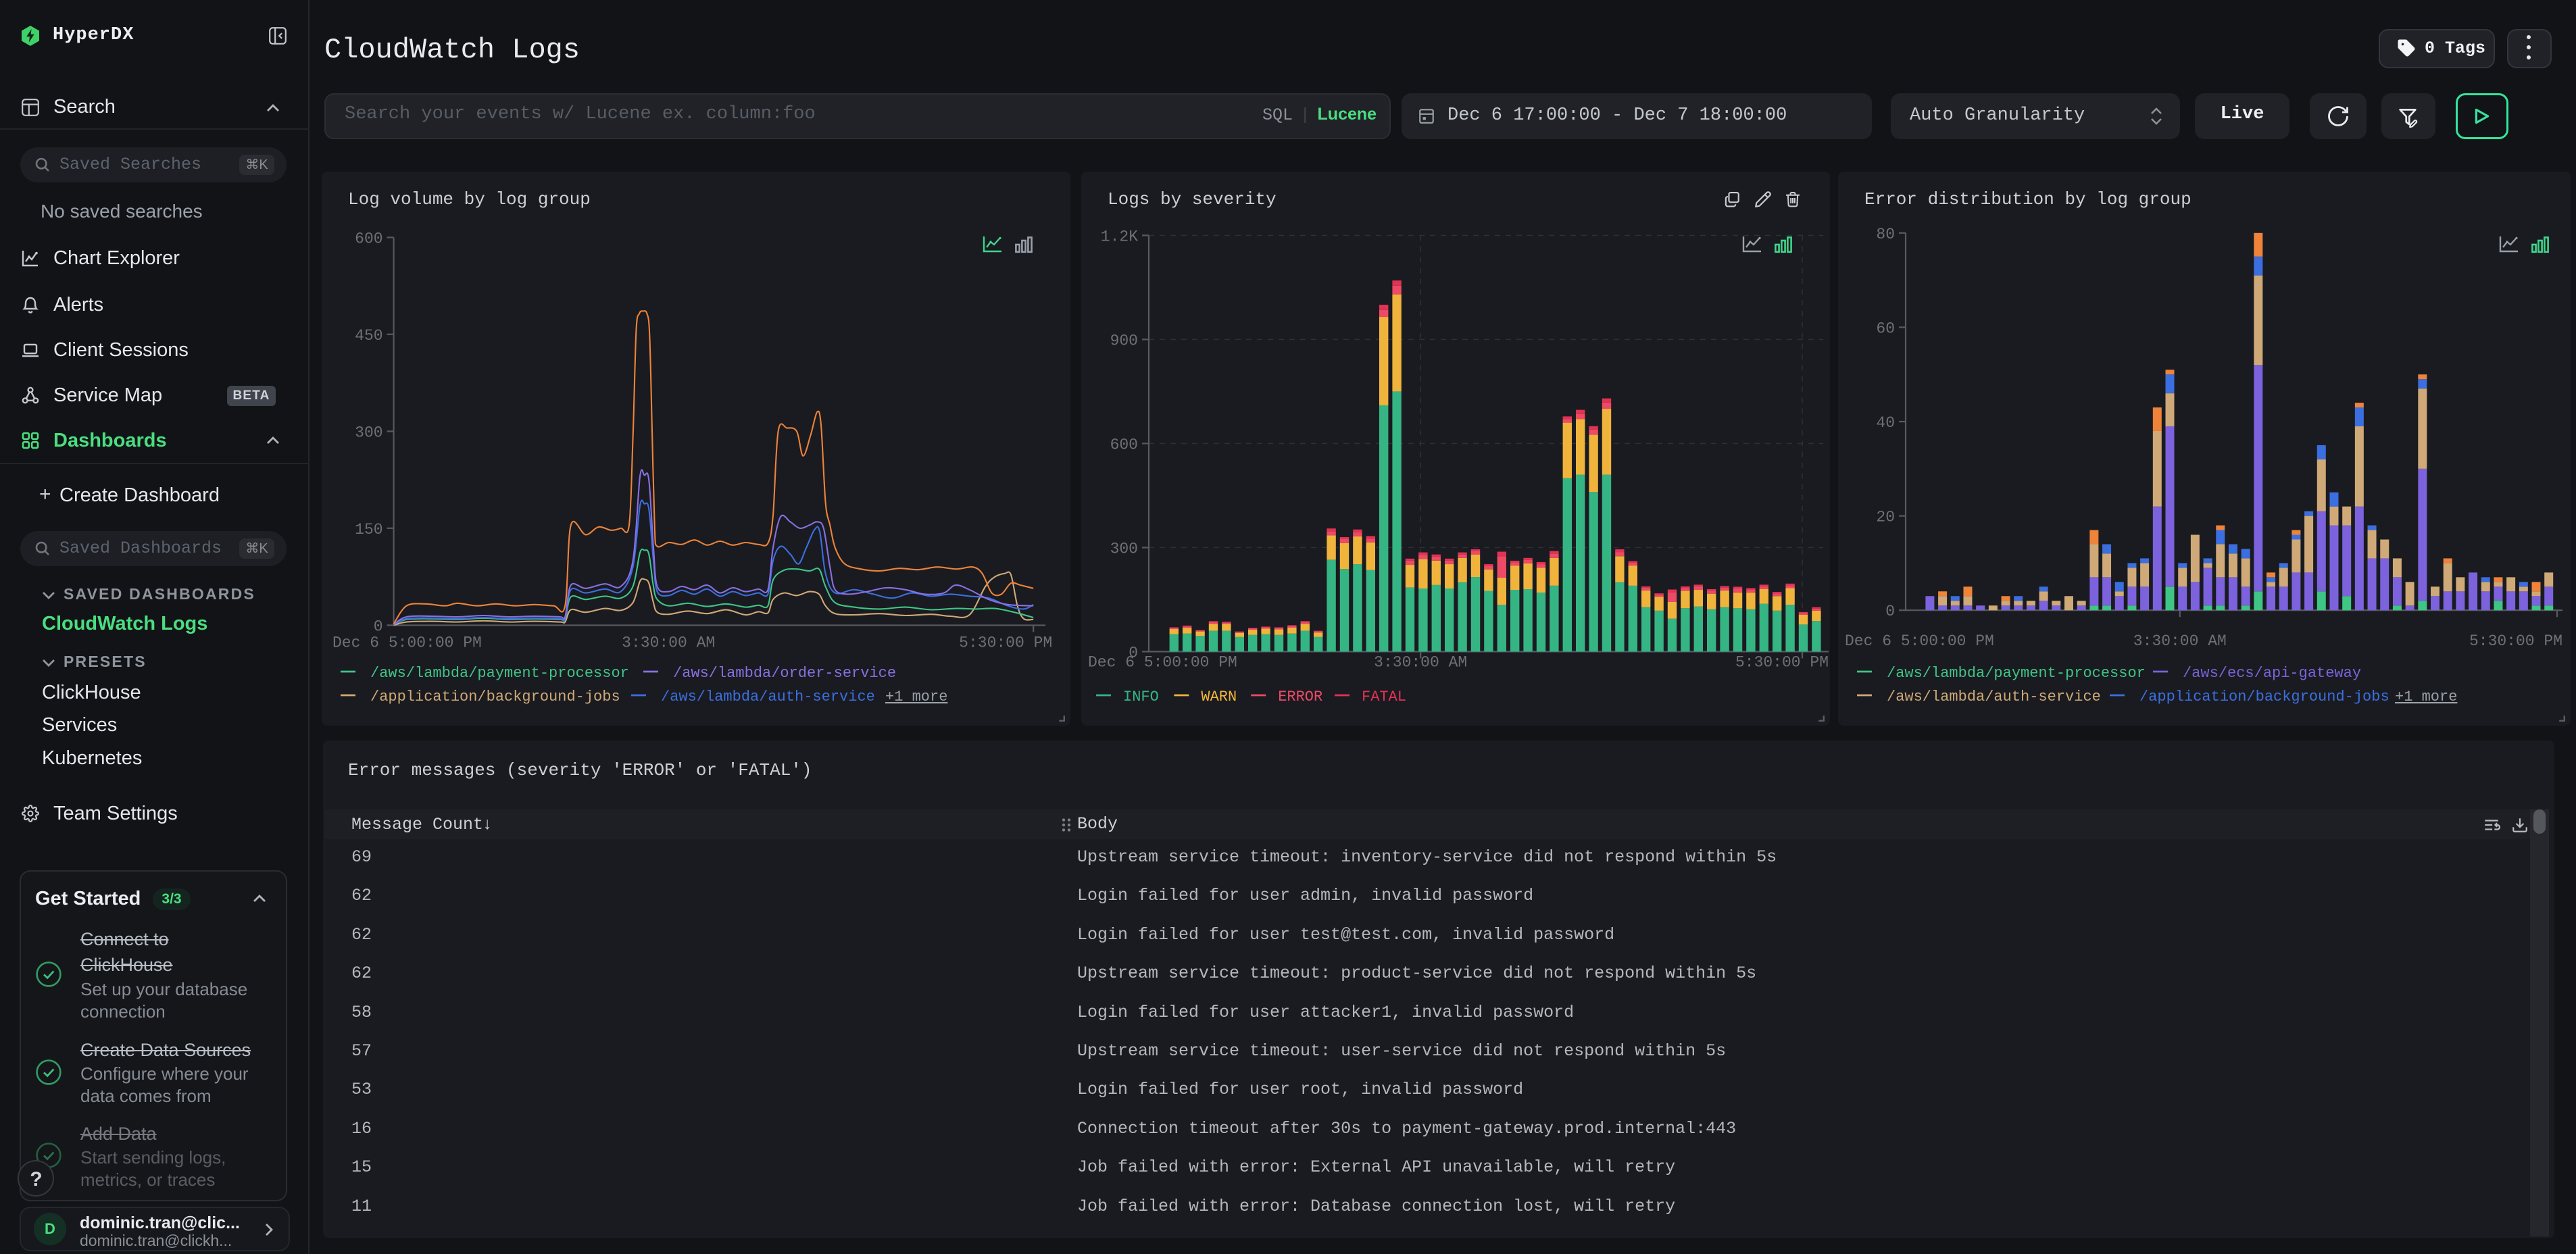  I want to click on svg-text: INFO, so click(1141, 696).